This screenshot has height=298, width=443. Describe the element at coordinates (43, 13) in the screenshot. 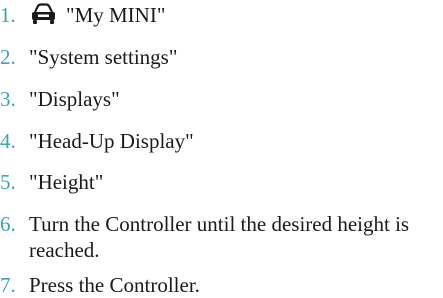

I see `car-icon` at that location.